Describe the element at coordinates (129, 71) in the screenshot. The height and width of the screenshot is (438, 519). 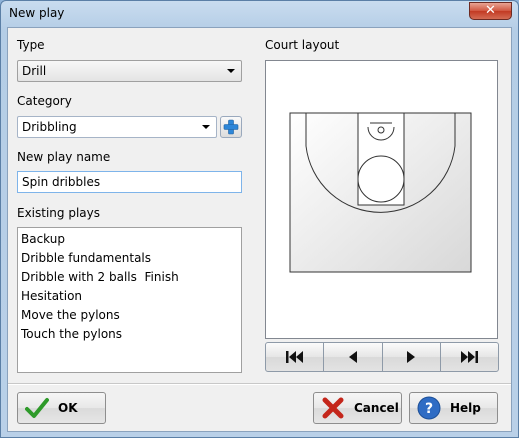
I see `type-dropdown: Drill` at that location.